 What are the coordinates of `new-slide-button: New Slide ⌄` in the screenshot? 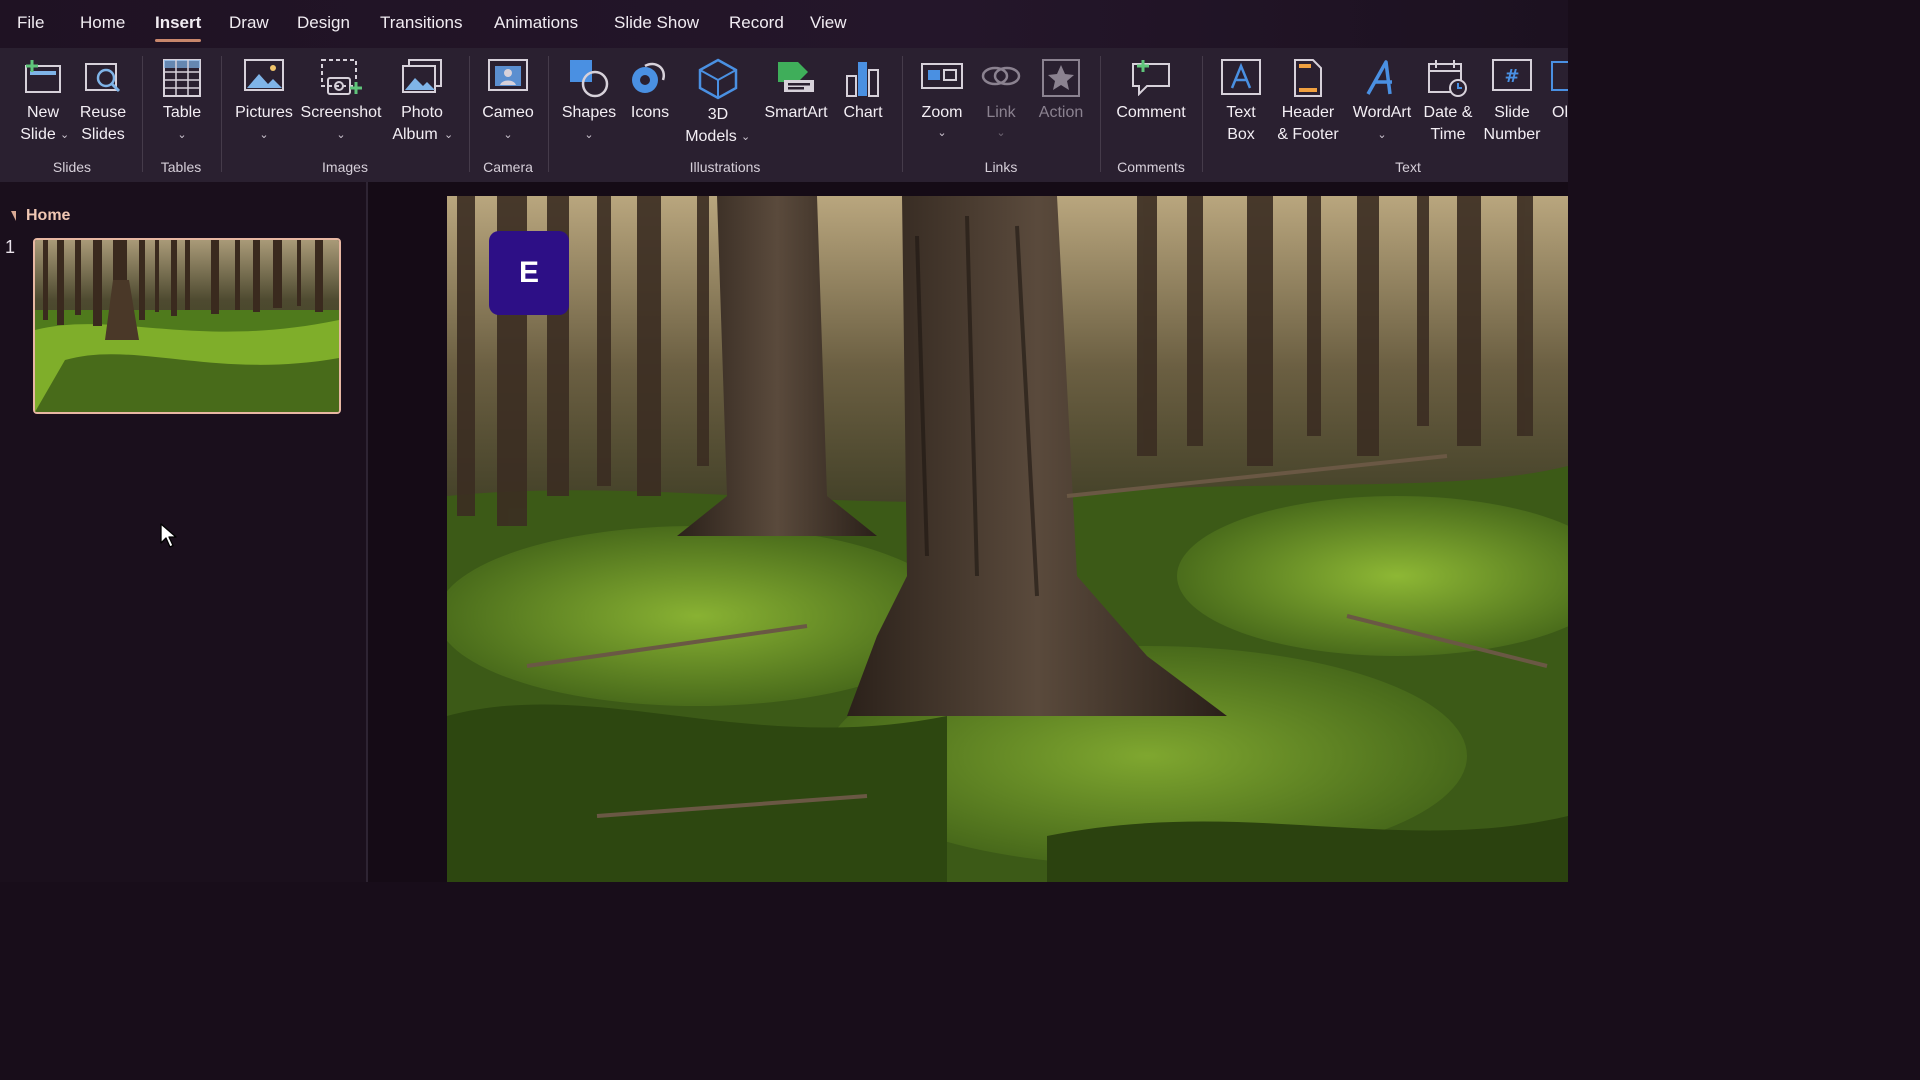 It's located at (43, 102).